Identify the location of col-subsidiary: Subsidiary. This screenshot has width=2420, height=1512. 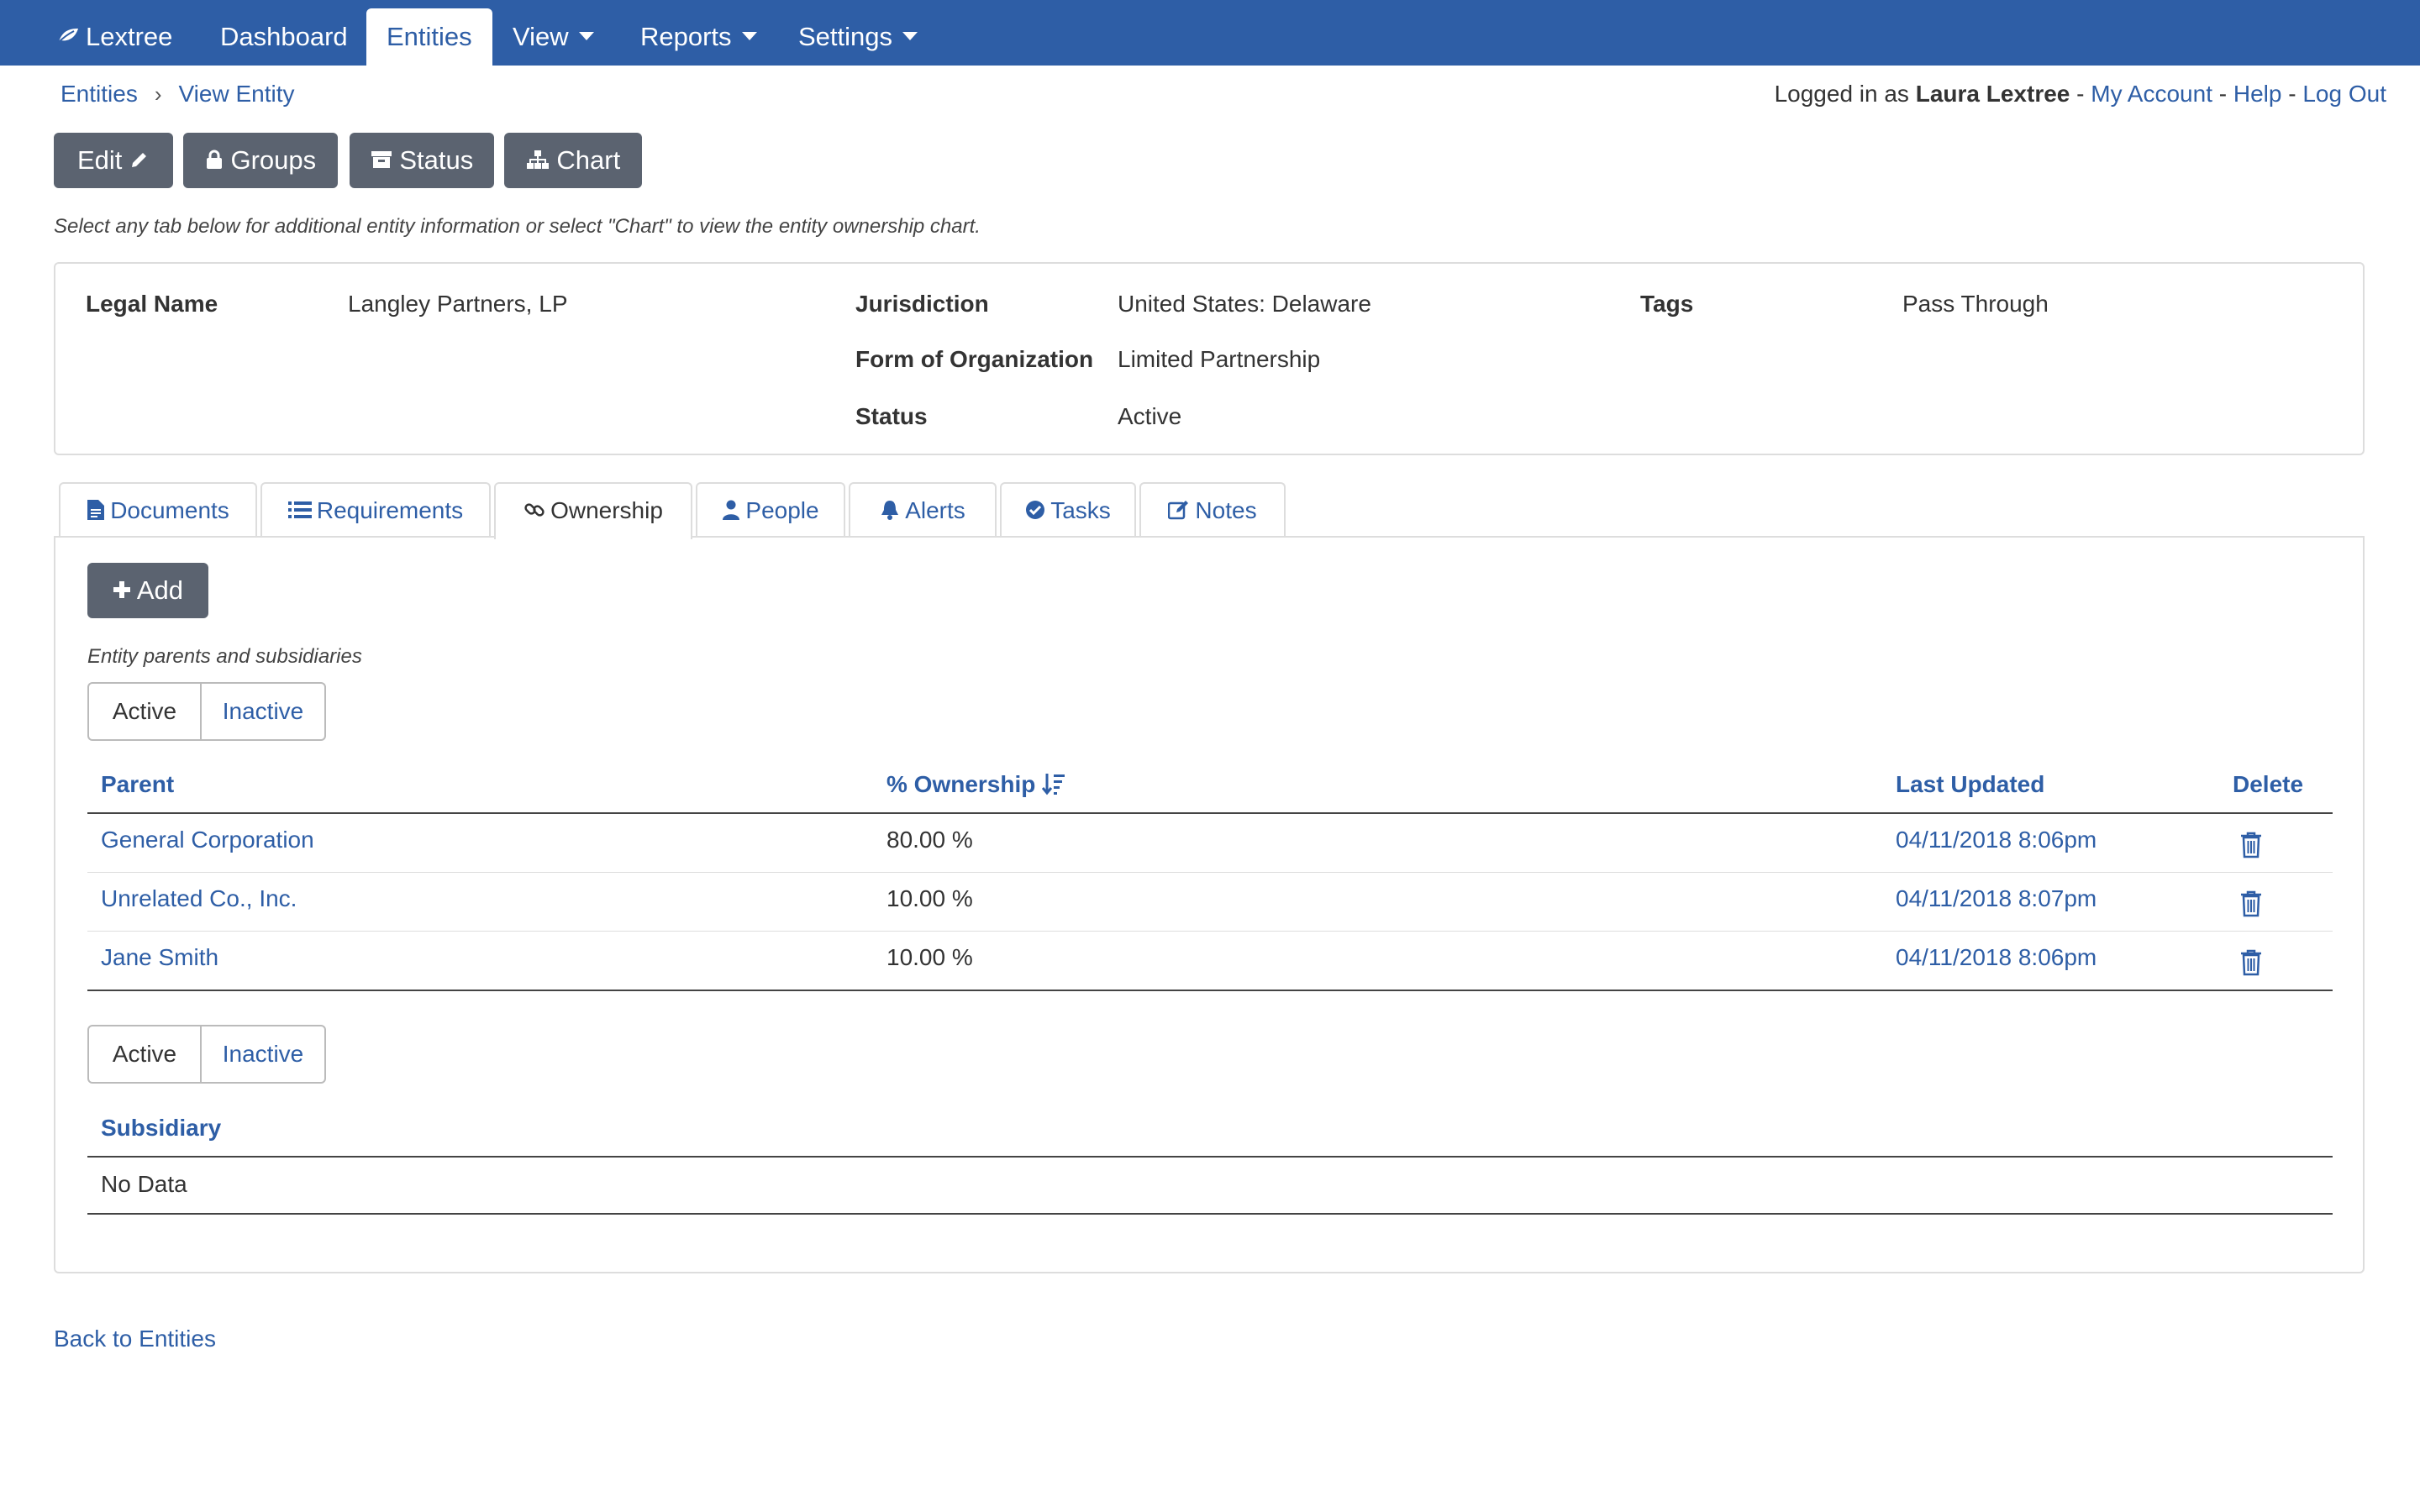
(161, 1128).